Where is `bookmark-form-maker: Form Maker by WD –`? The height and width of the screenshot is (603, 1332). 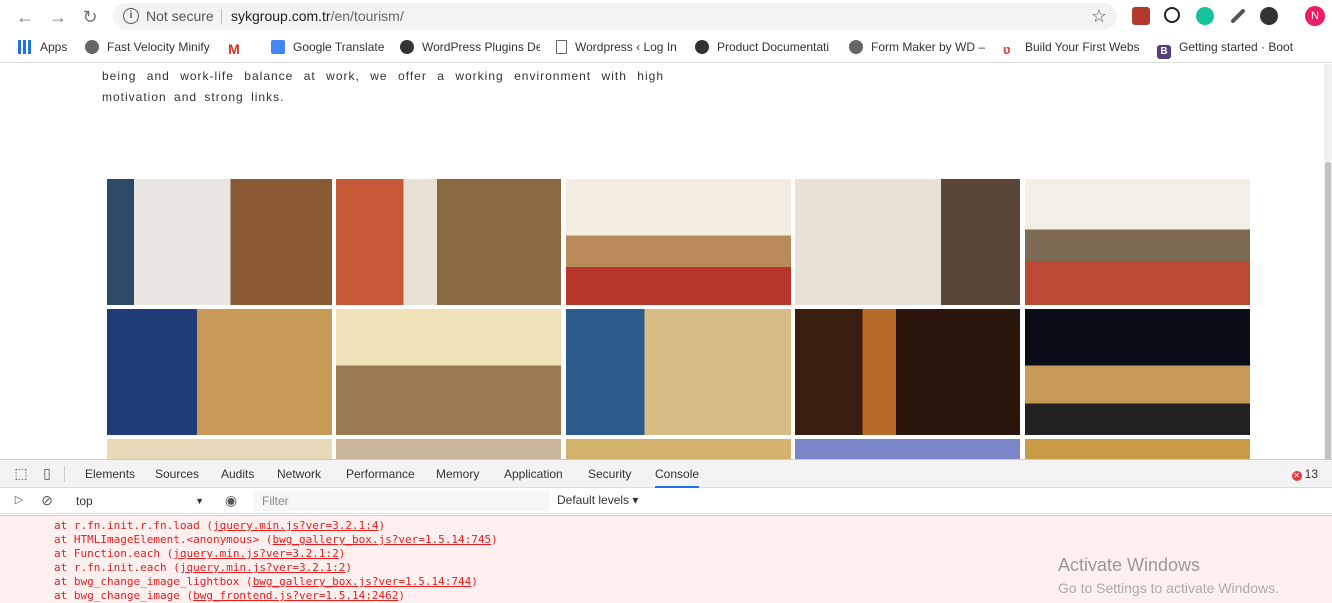 bookmark-form-maker: Form Maker by WD – is located at coordinates (919, 47).